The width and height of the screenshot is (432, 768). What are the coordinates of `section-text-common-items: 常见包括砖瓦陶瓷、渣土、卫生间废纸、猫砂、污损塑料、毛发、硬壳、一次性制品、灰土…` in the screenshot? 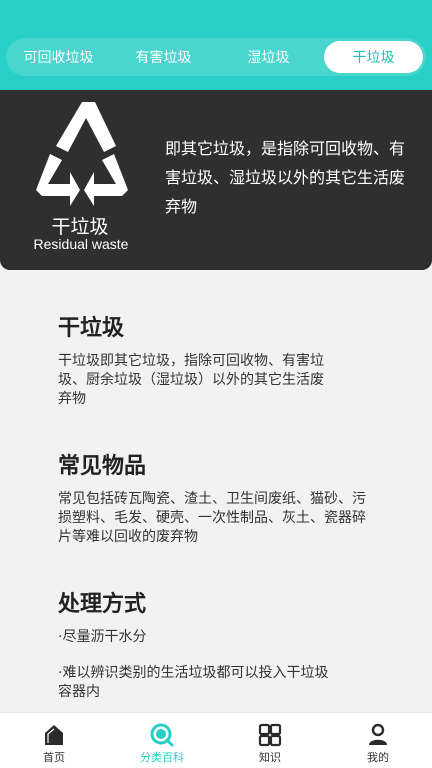 It's located at (212, 518).